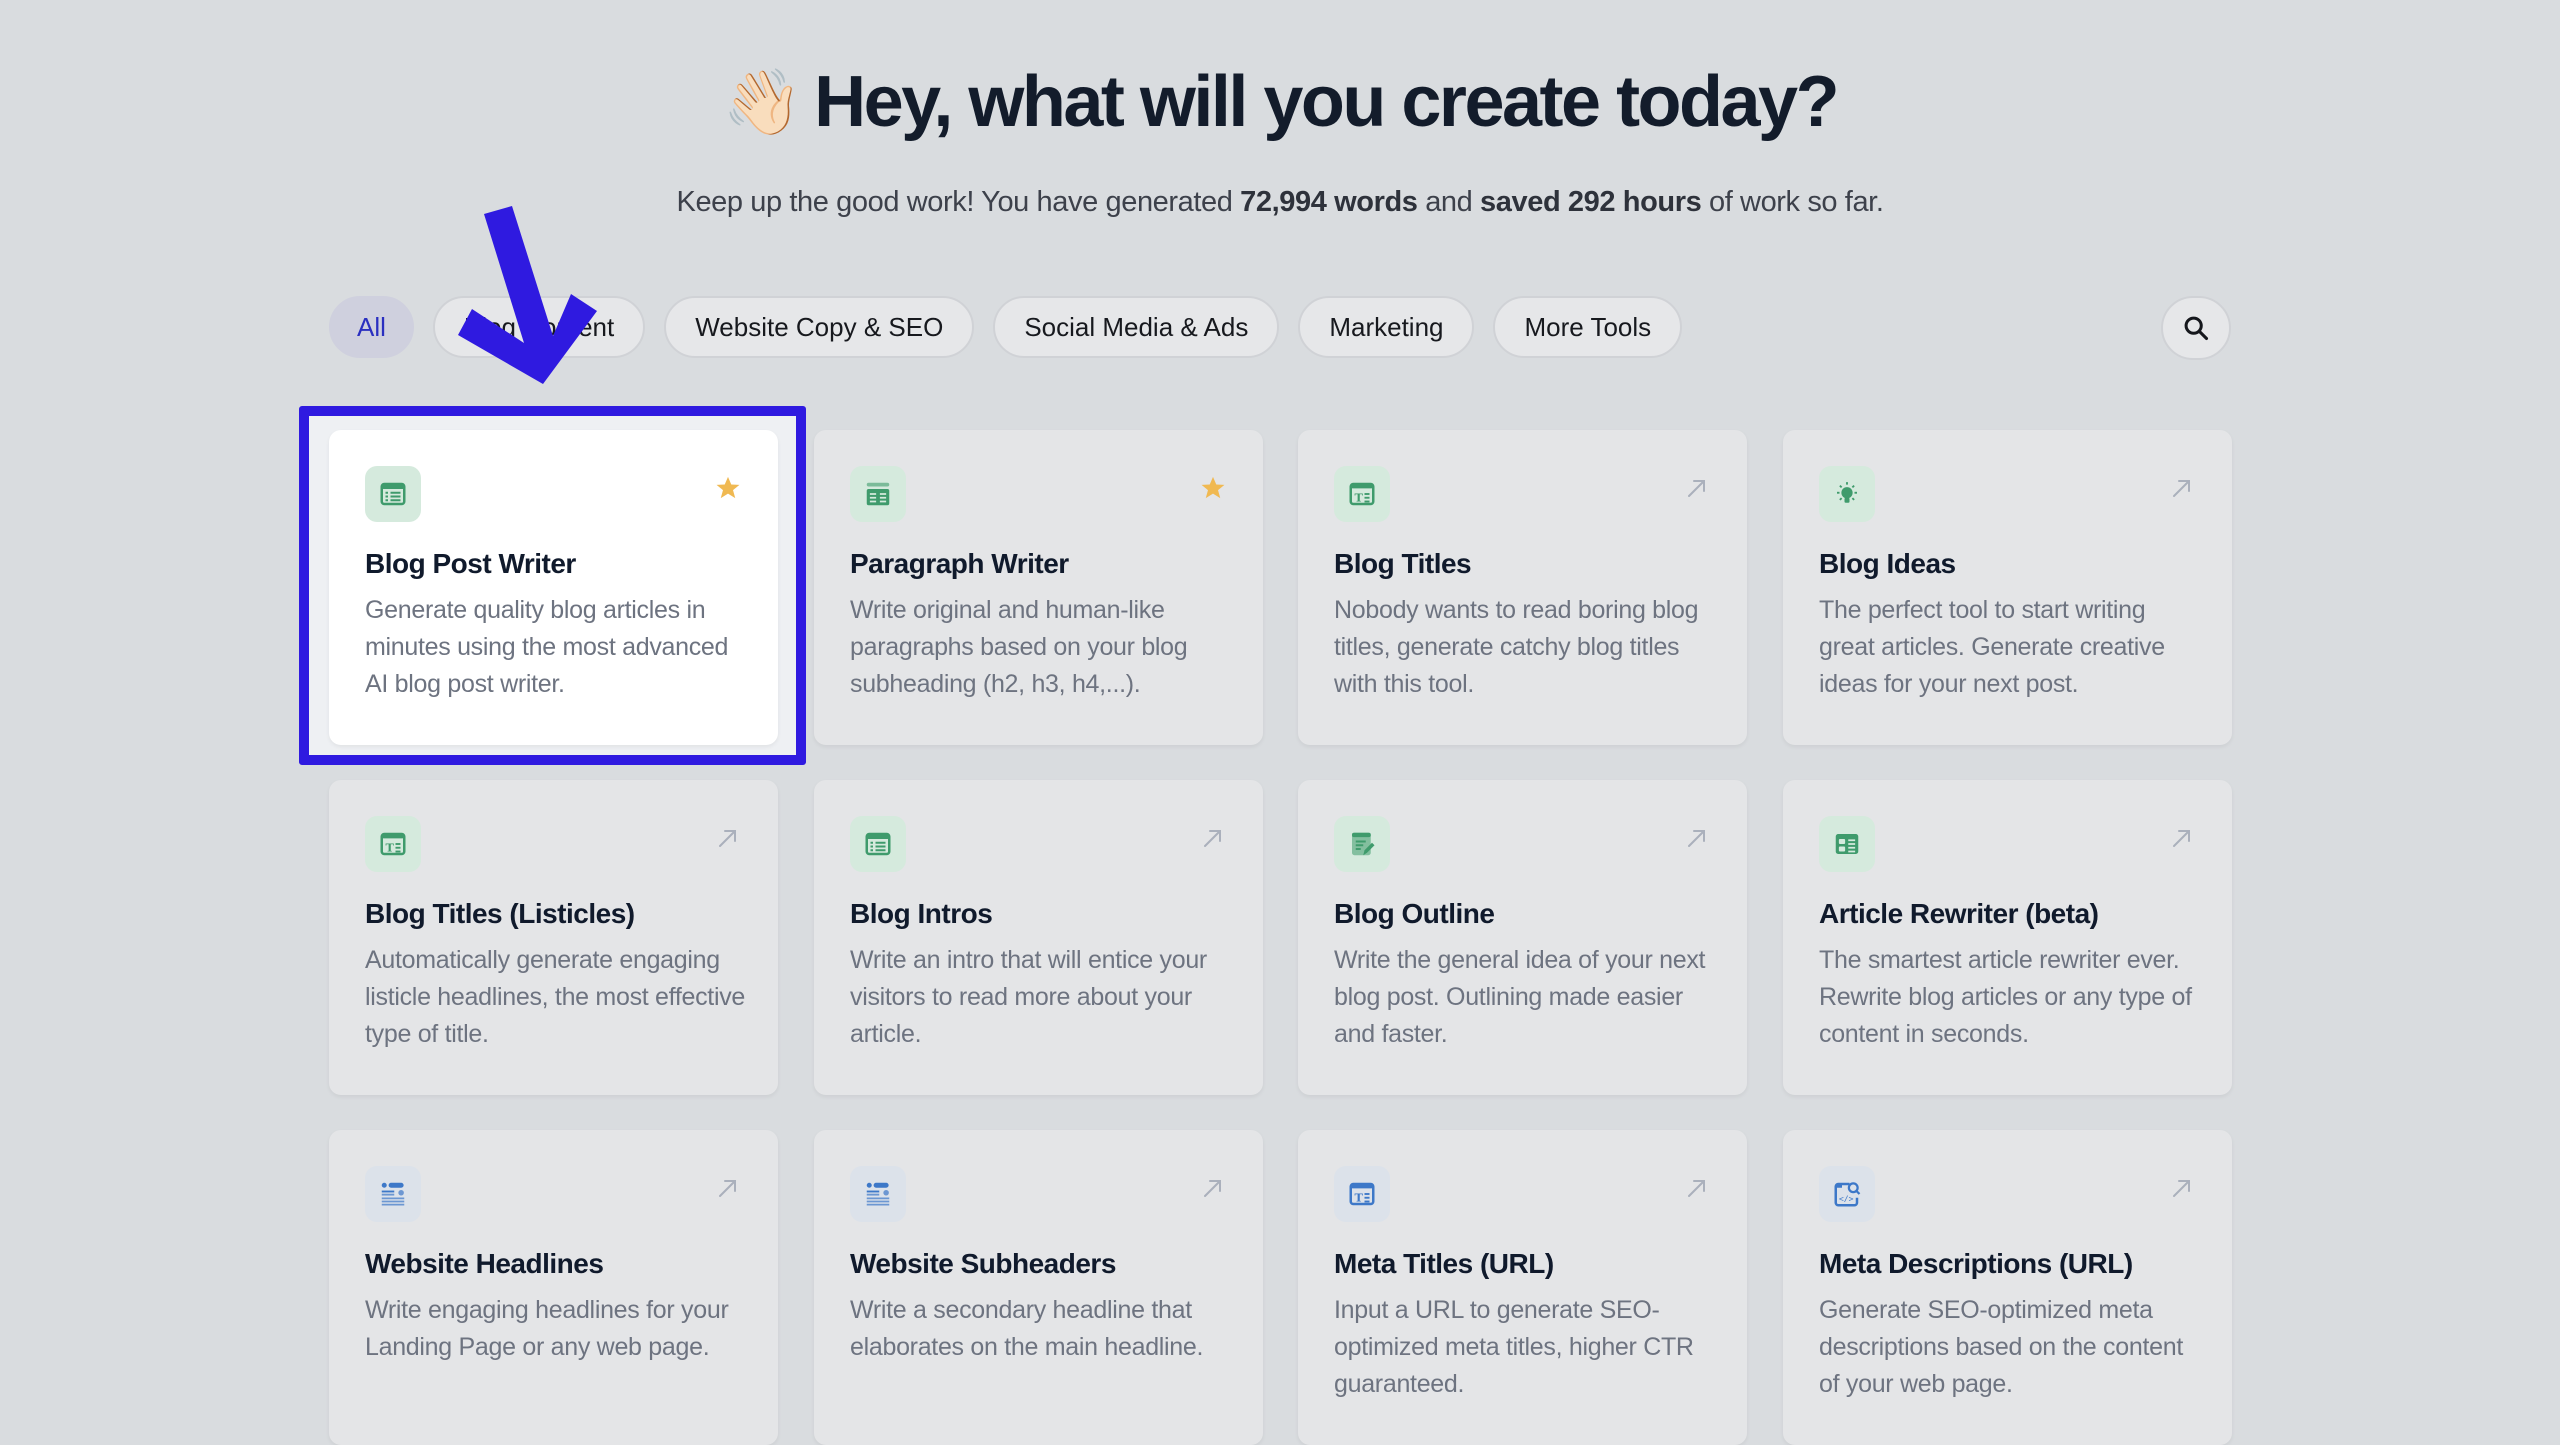  Describe the element at coordinates (1329, 202) in the screenshot. I see `words-generated: 72,994 words` at that location.